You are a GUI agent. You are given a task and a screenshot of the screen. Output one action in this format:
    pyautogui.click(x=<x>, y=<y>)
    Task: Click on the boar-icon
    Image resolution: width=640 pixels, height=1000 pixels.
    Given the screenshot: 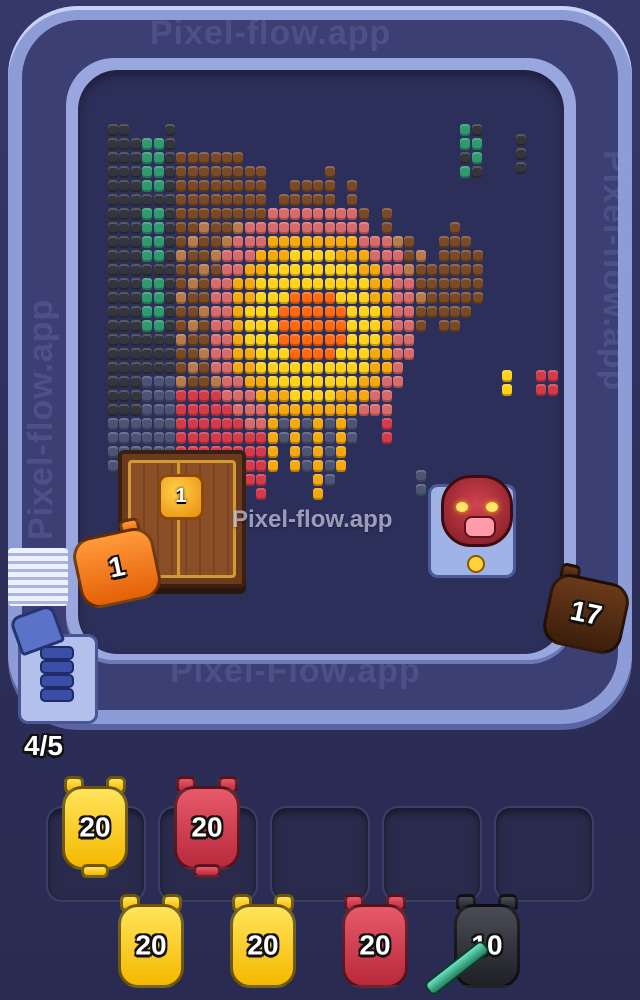 What is the action you would take?
    pyautogui.click(x=477, y=511)
    